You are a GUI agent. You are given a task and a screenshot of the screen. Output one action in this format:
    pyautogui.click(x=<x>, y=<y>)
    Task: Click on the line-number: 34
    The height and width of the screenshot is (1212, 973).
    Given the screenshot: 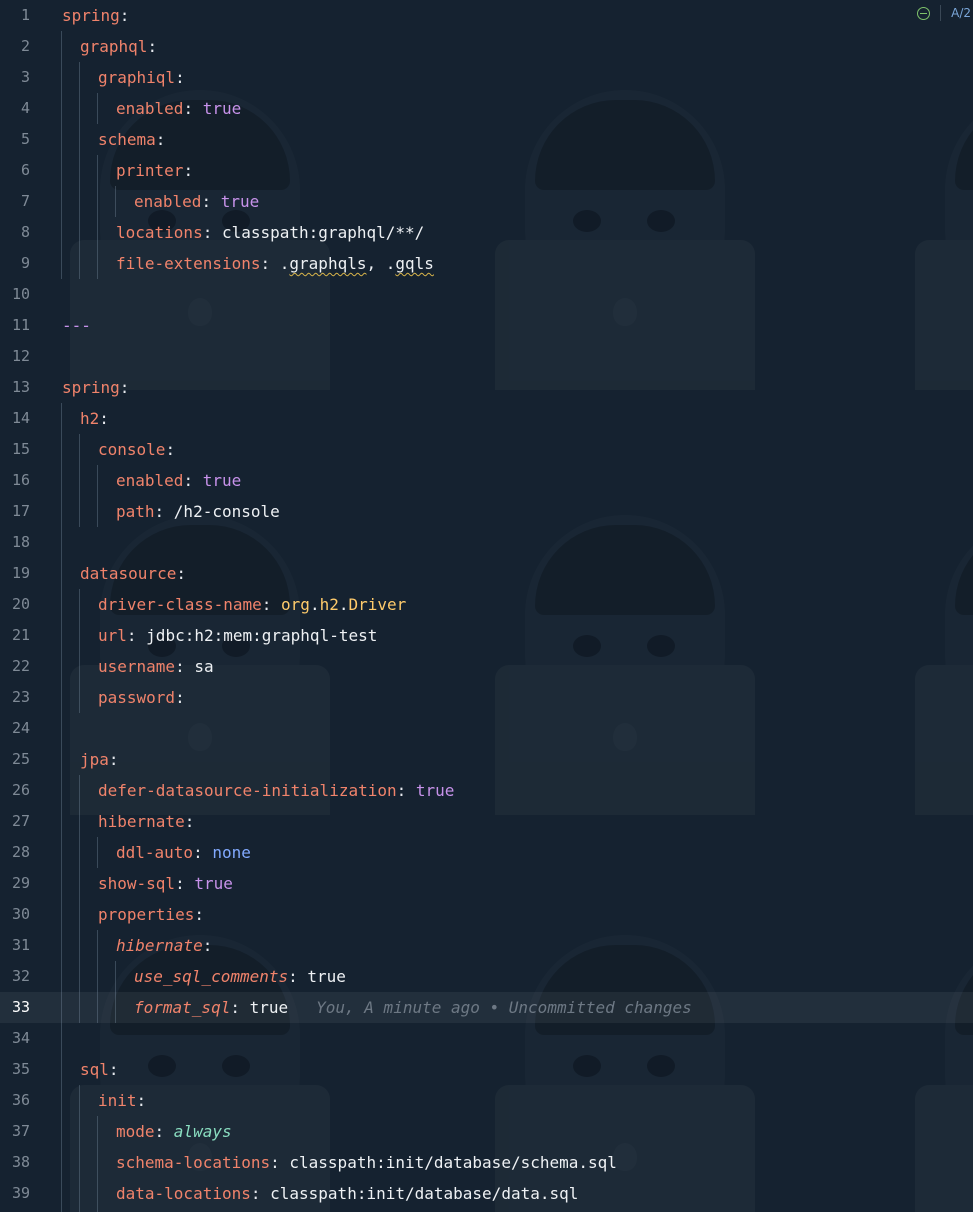 What is the action you would take?
    pyautogui.click(x=20, y=1038)
    